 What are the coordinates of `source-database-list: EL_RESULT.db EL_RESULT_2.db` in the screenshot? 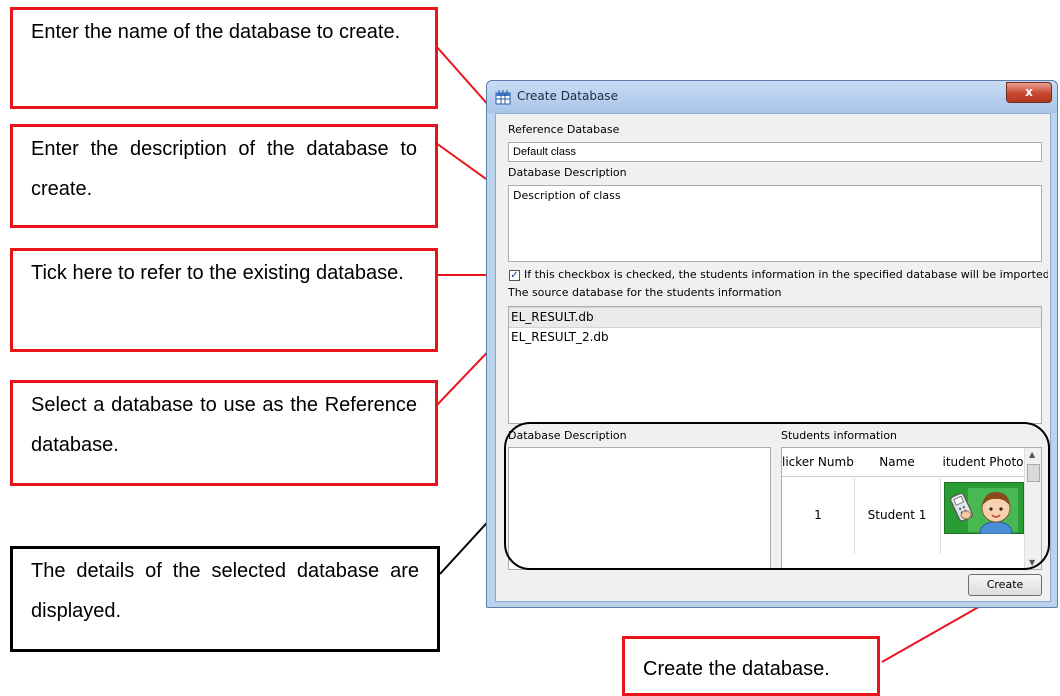 It's located at (775, 365).